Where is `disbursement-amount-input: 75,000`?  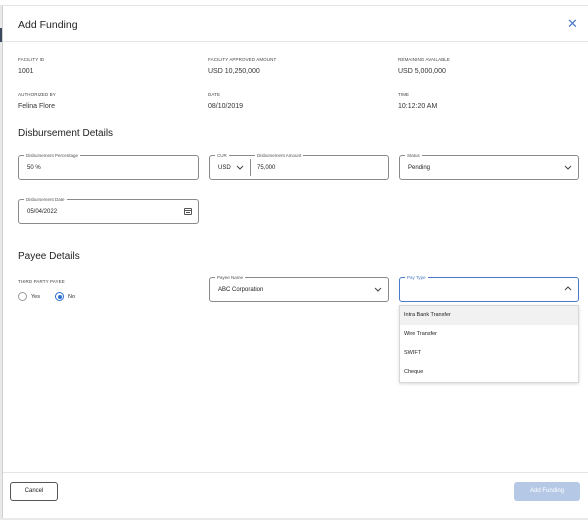
disbursement-amount-input: 75,000 is located at coordinates (320, 167).